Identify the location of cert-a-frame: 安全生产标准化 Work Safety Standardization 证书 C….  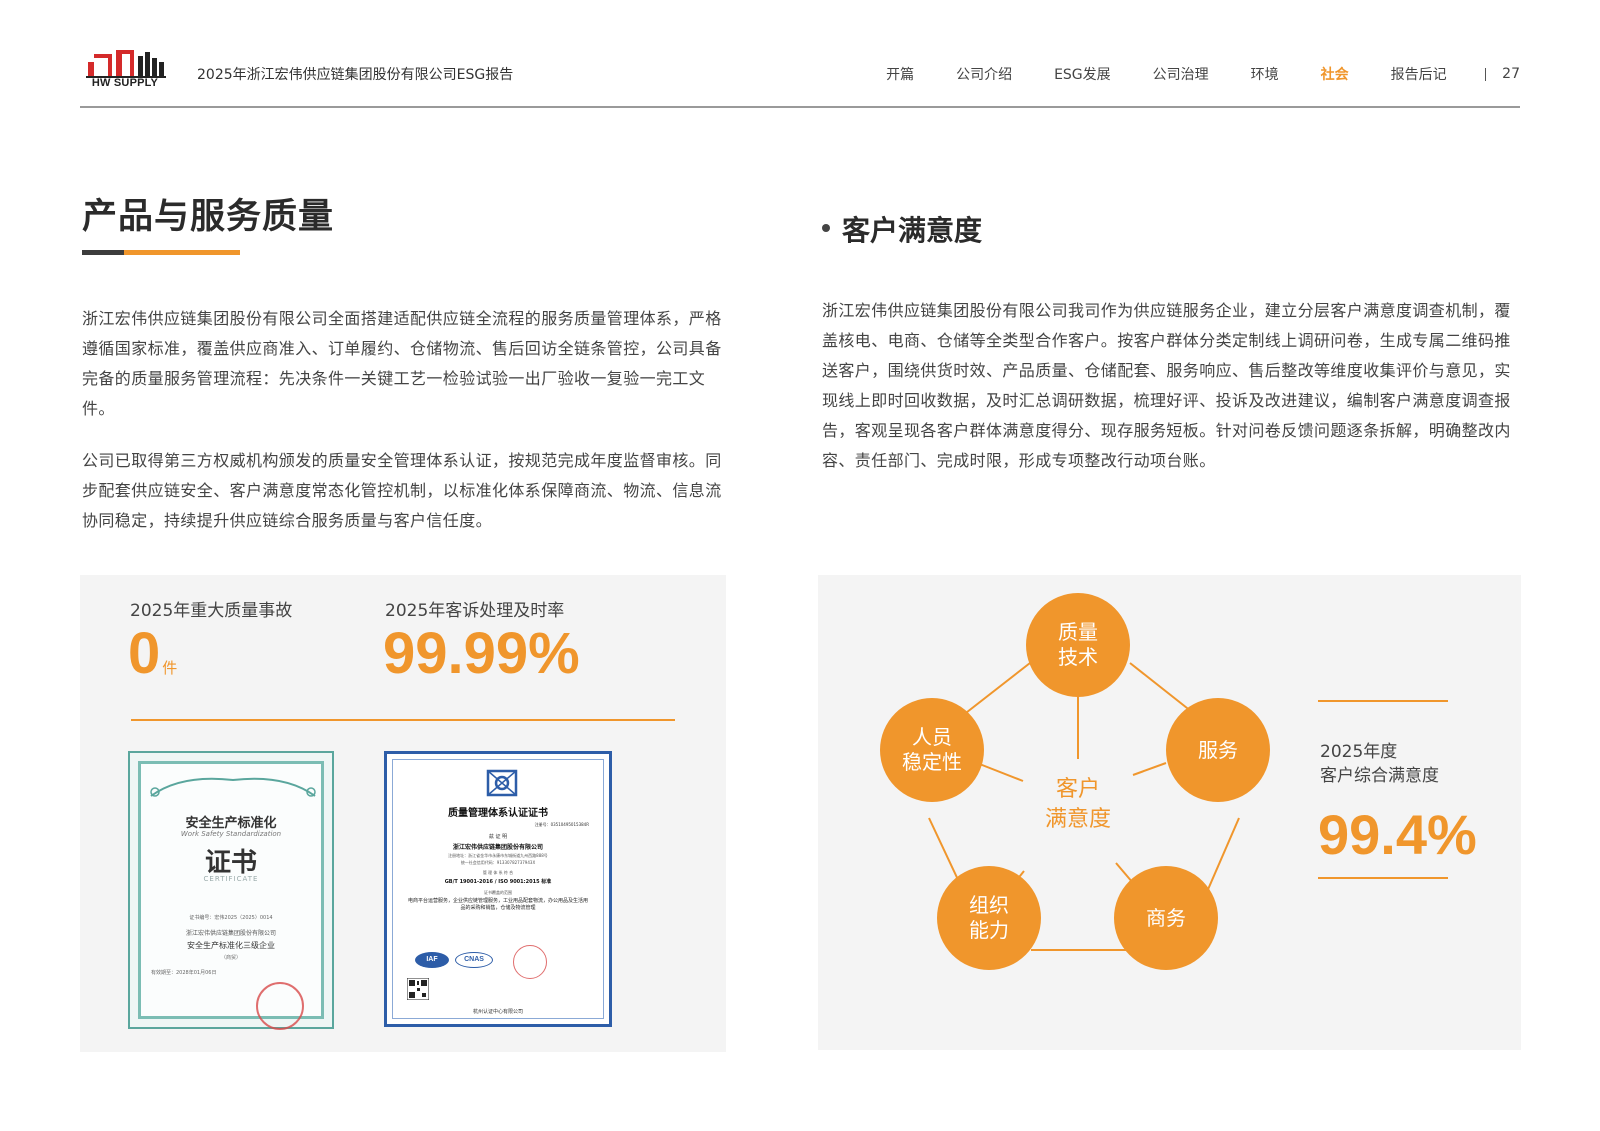
(231, 895).